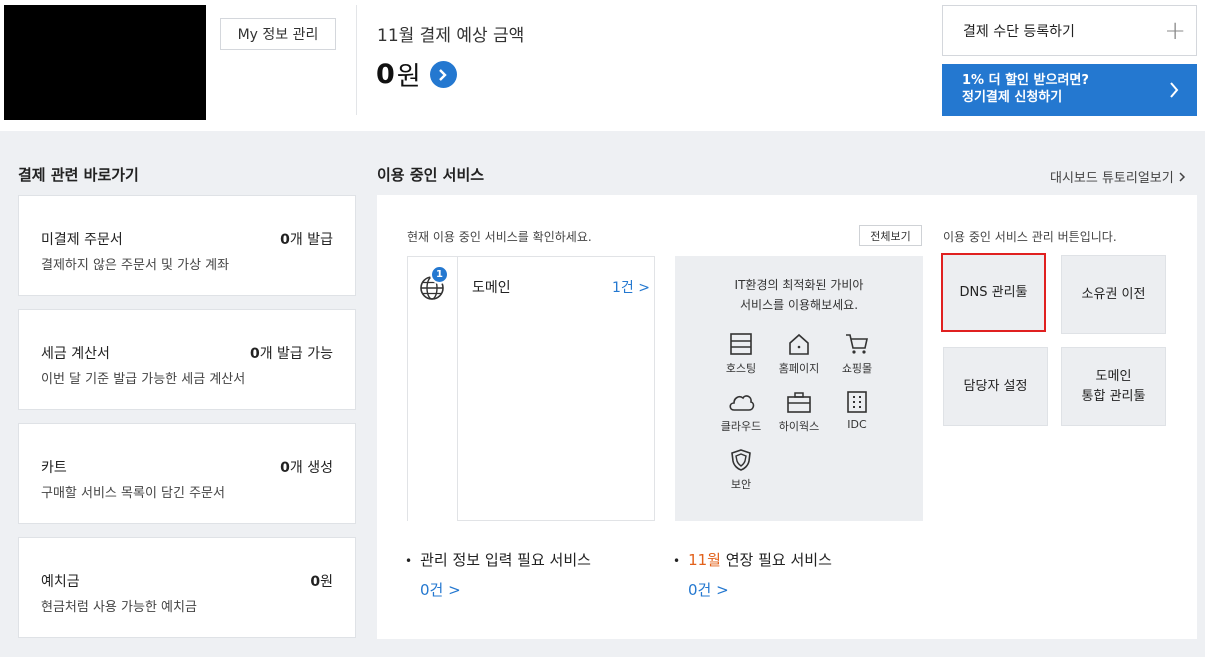 This screenshot has width=1205, height=657. What do you see at coordinates (857, 424) in the screenshot?
I see `promo-label: IDC` at bounding box center [857, 424].